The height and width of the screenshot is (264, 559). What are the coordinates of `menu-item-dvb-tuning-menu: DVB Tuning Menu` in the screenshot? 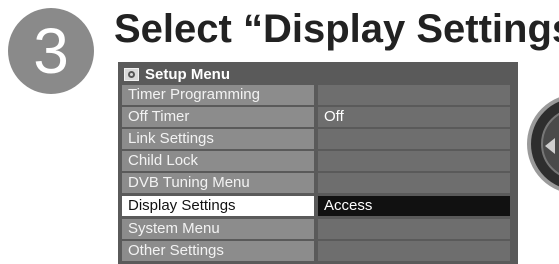 It's located at (318, 183).